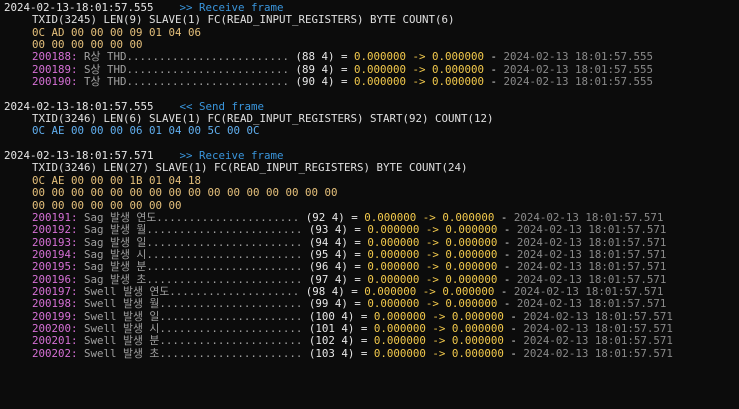 This screenshot has height=409, width=739. What do you see at coordinates (55, 57) in the screenshot?
I see `point-address: 200188:` at bounding box center [55, 57].